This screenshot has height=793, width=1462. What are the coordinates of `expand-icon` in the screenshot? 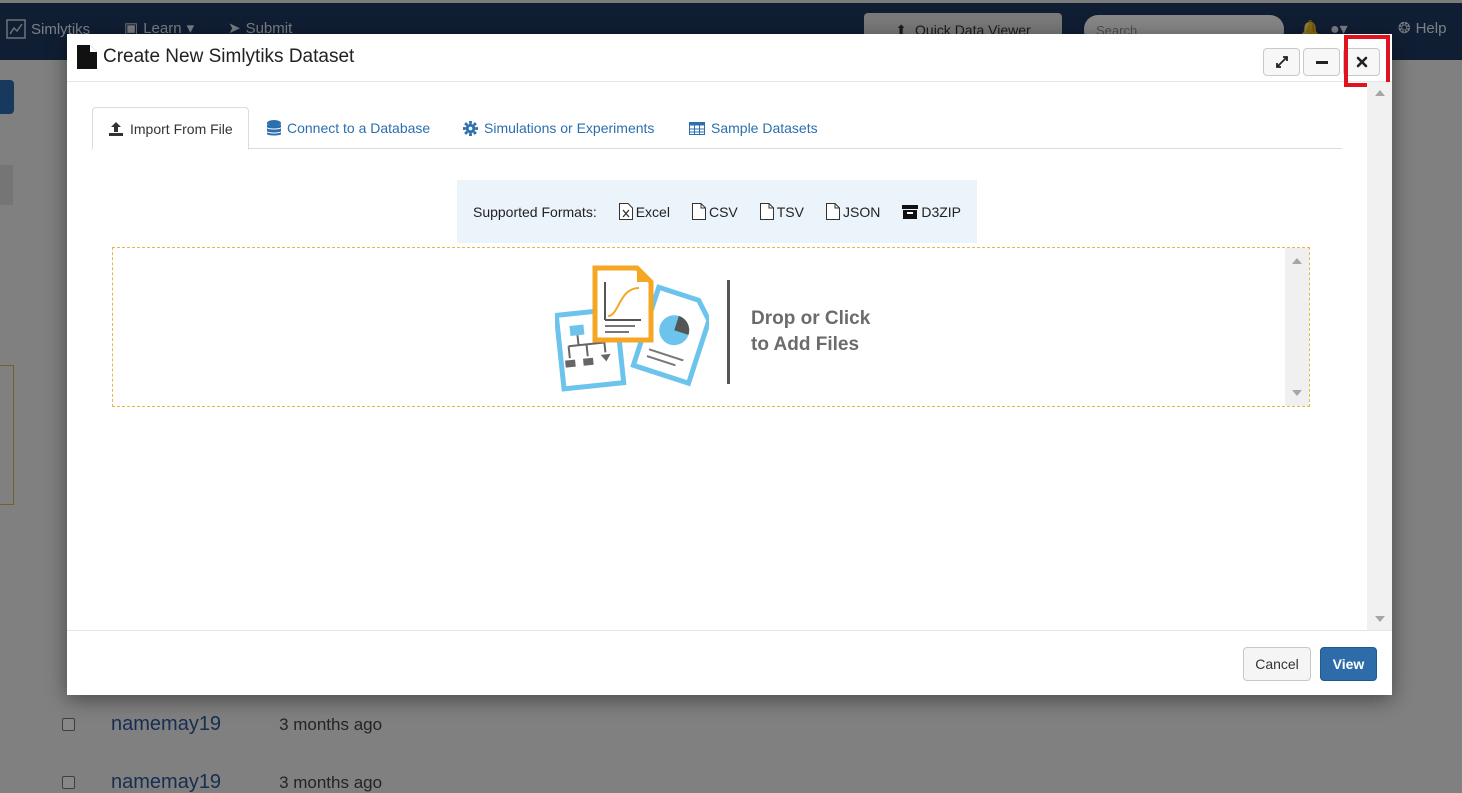 It's located at (1281, 62).